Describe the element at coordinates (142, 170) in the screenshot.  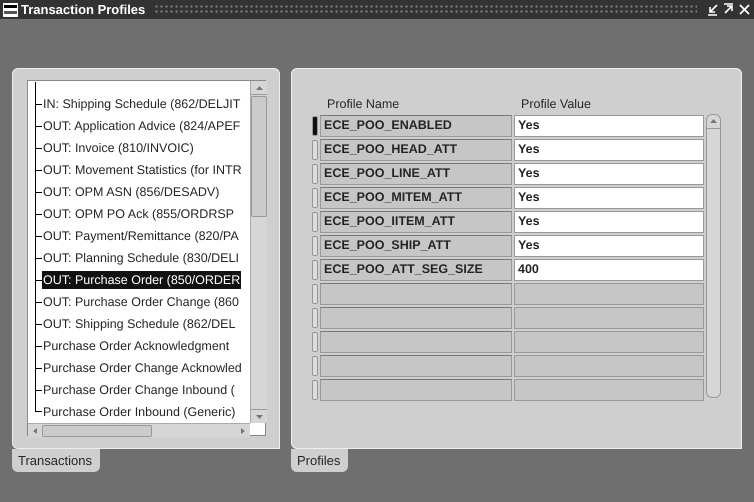
I see `tree-item: OUT: Movement Statistics (for INTR` at that location.